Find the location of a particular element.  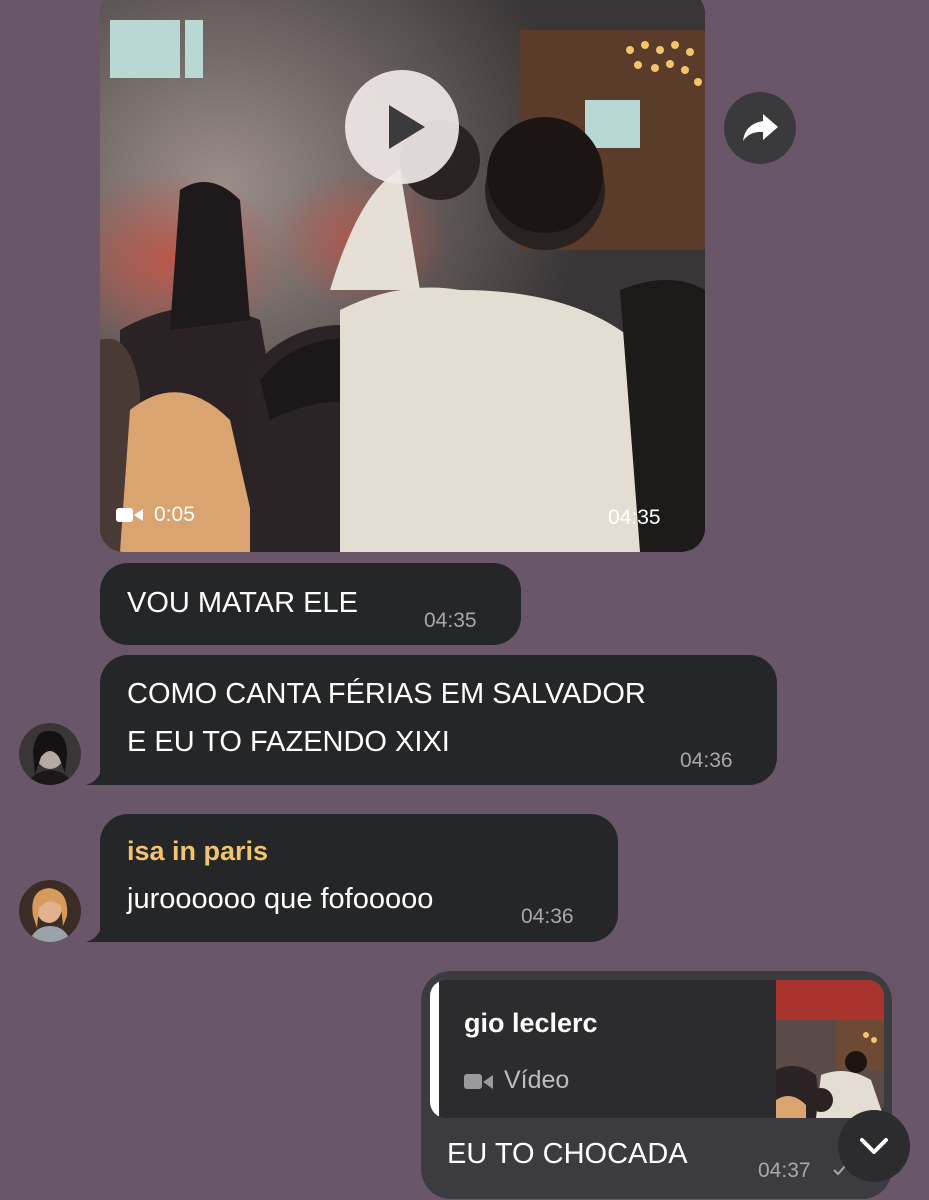

message-timestamp: 04:35 is located at coordinates (450, 620).